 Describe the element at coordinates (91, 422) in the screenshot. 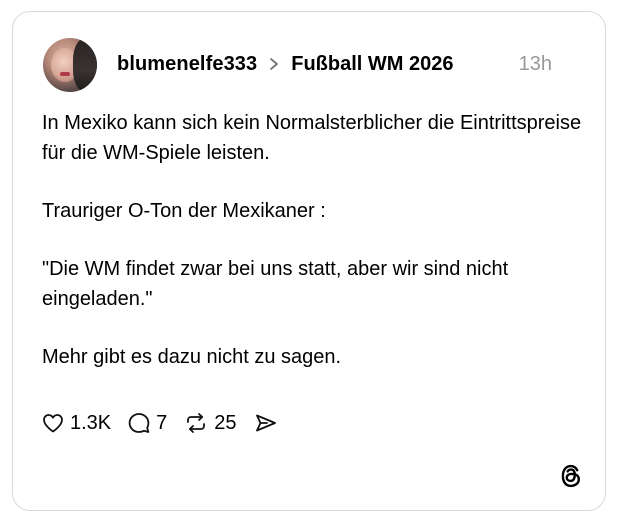

I see `like-count: 1.3K` at that location.